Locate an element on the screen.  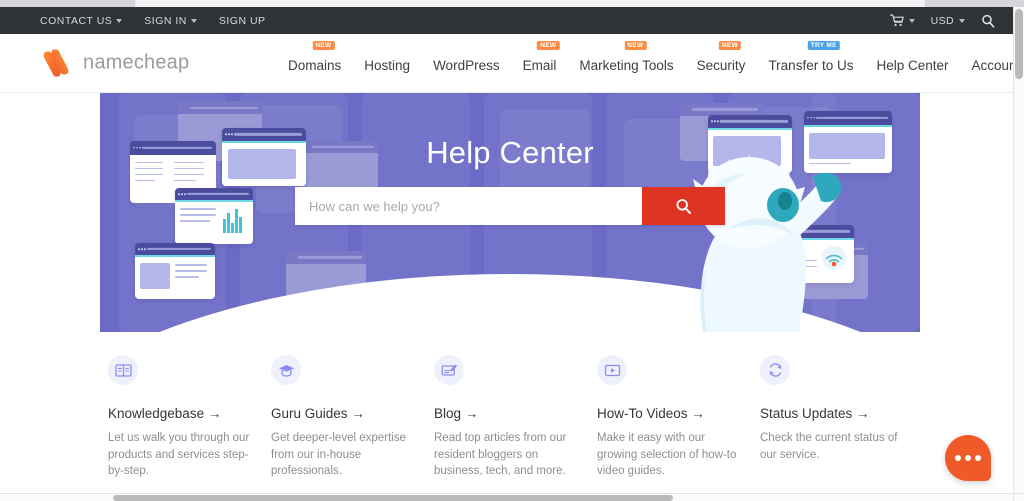
card-desc-status-updates: Check the current status of our service. is located at coordinates (829, 446).